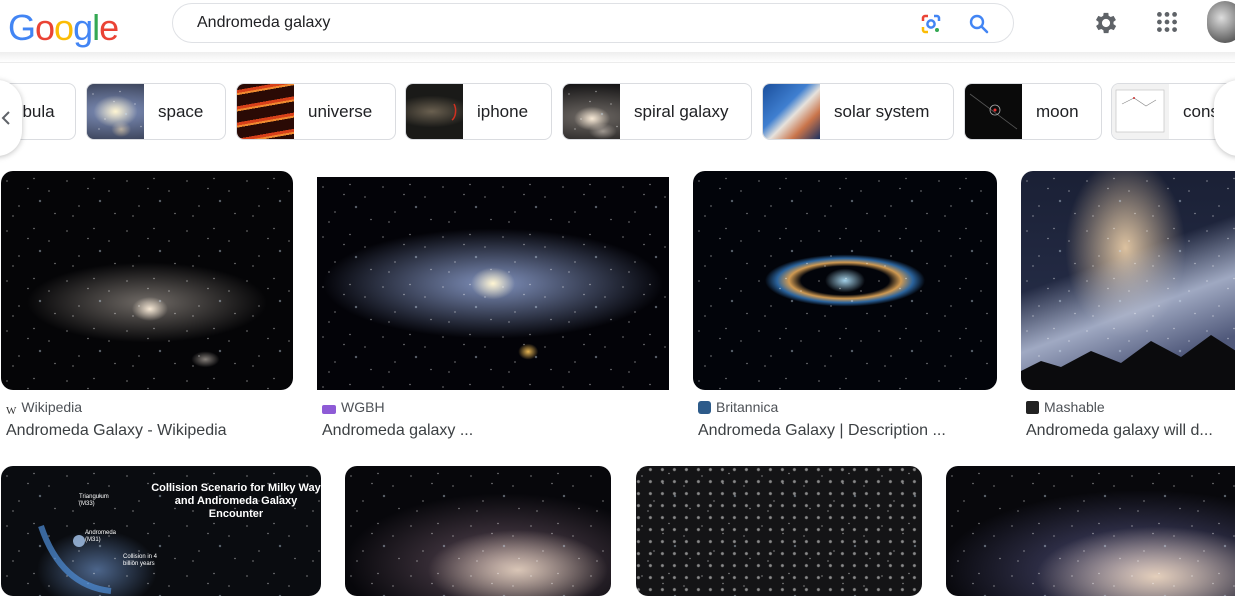 Image resolution: width=1235 pixels, height=596 pixels. I want to click on header: Google, so click(617, 27).